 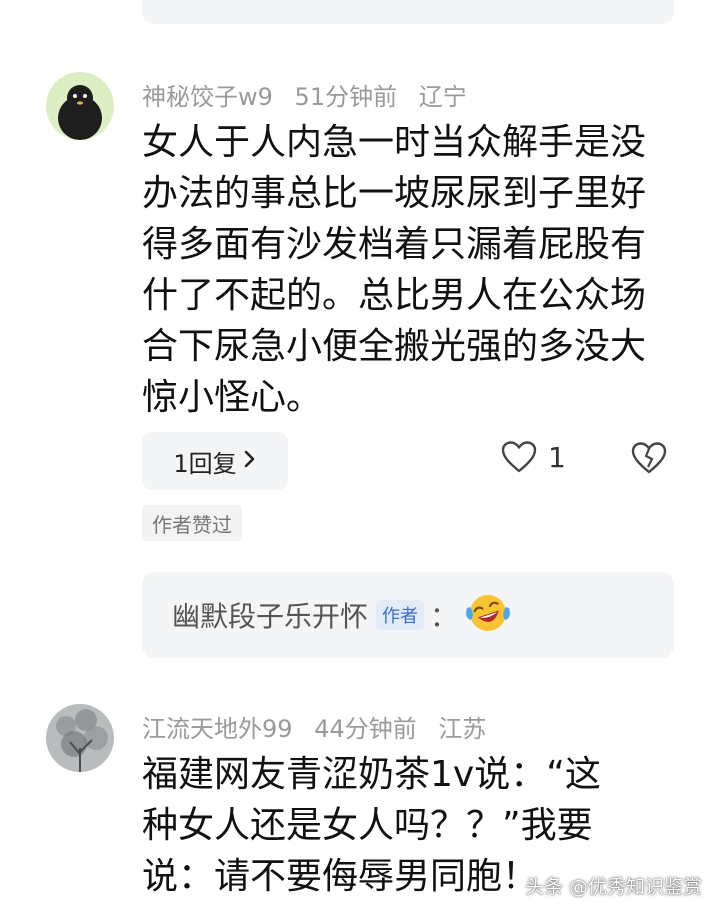 I want to click on view-replies-button: 1回复, so click(x=215, y=461).